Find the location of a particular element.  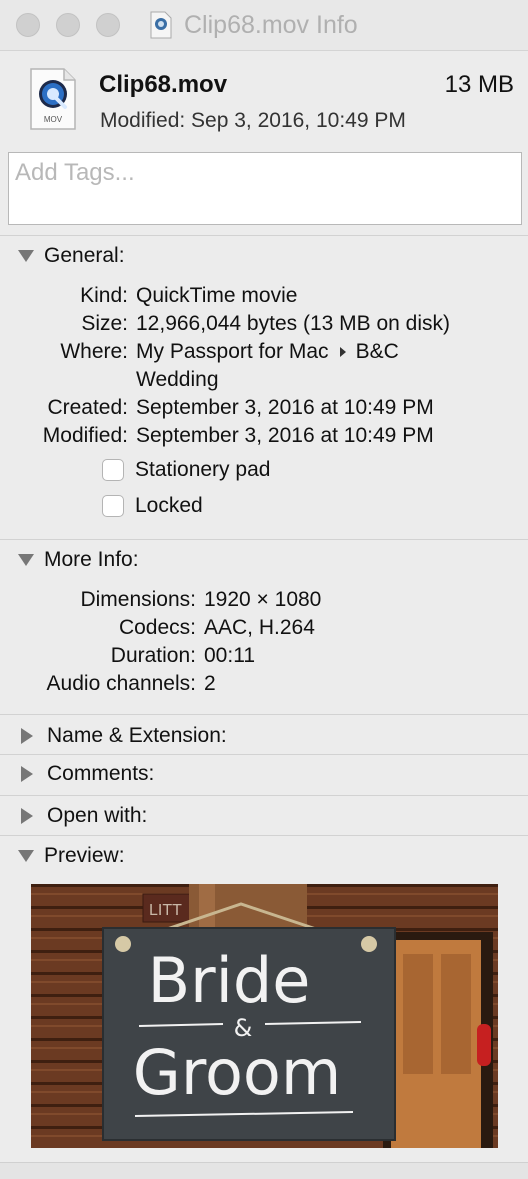

sign-groom: Groom is located at coordinates (237, 1072).